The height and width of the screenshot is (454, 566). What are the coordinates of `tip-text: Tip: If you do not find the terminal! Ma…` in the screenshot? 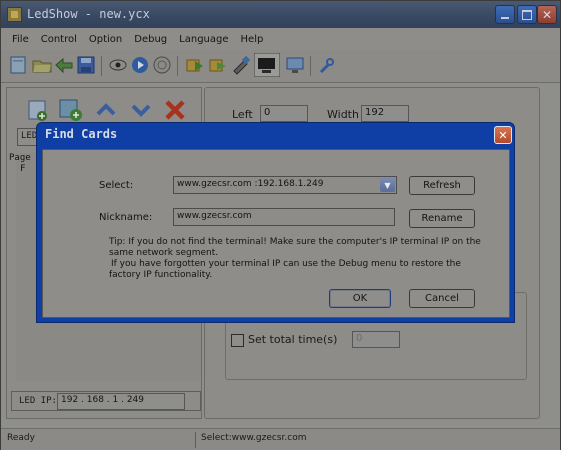 It's located at (309, 259).